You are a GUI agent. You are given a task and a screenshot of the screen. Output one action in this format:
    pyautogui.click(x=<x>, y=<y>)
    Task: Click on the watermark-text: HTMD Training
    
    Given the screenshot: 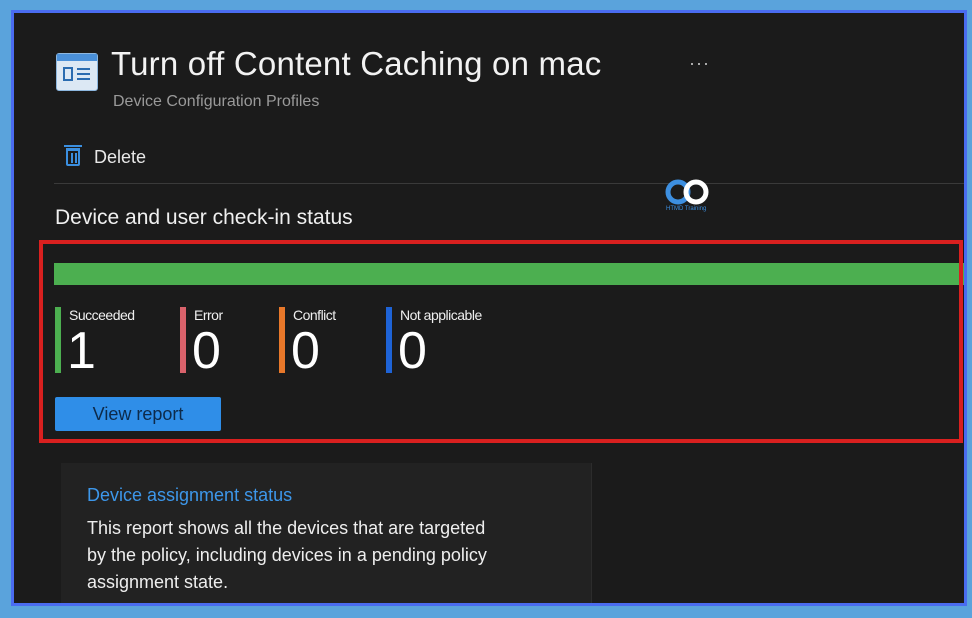 What is the action you would take?
    pyautogui.click(x=686, y=209)
    